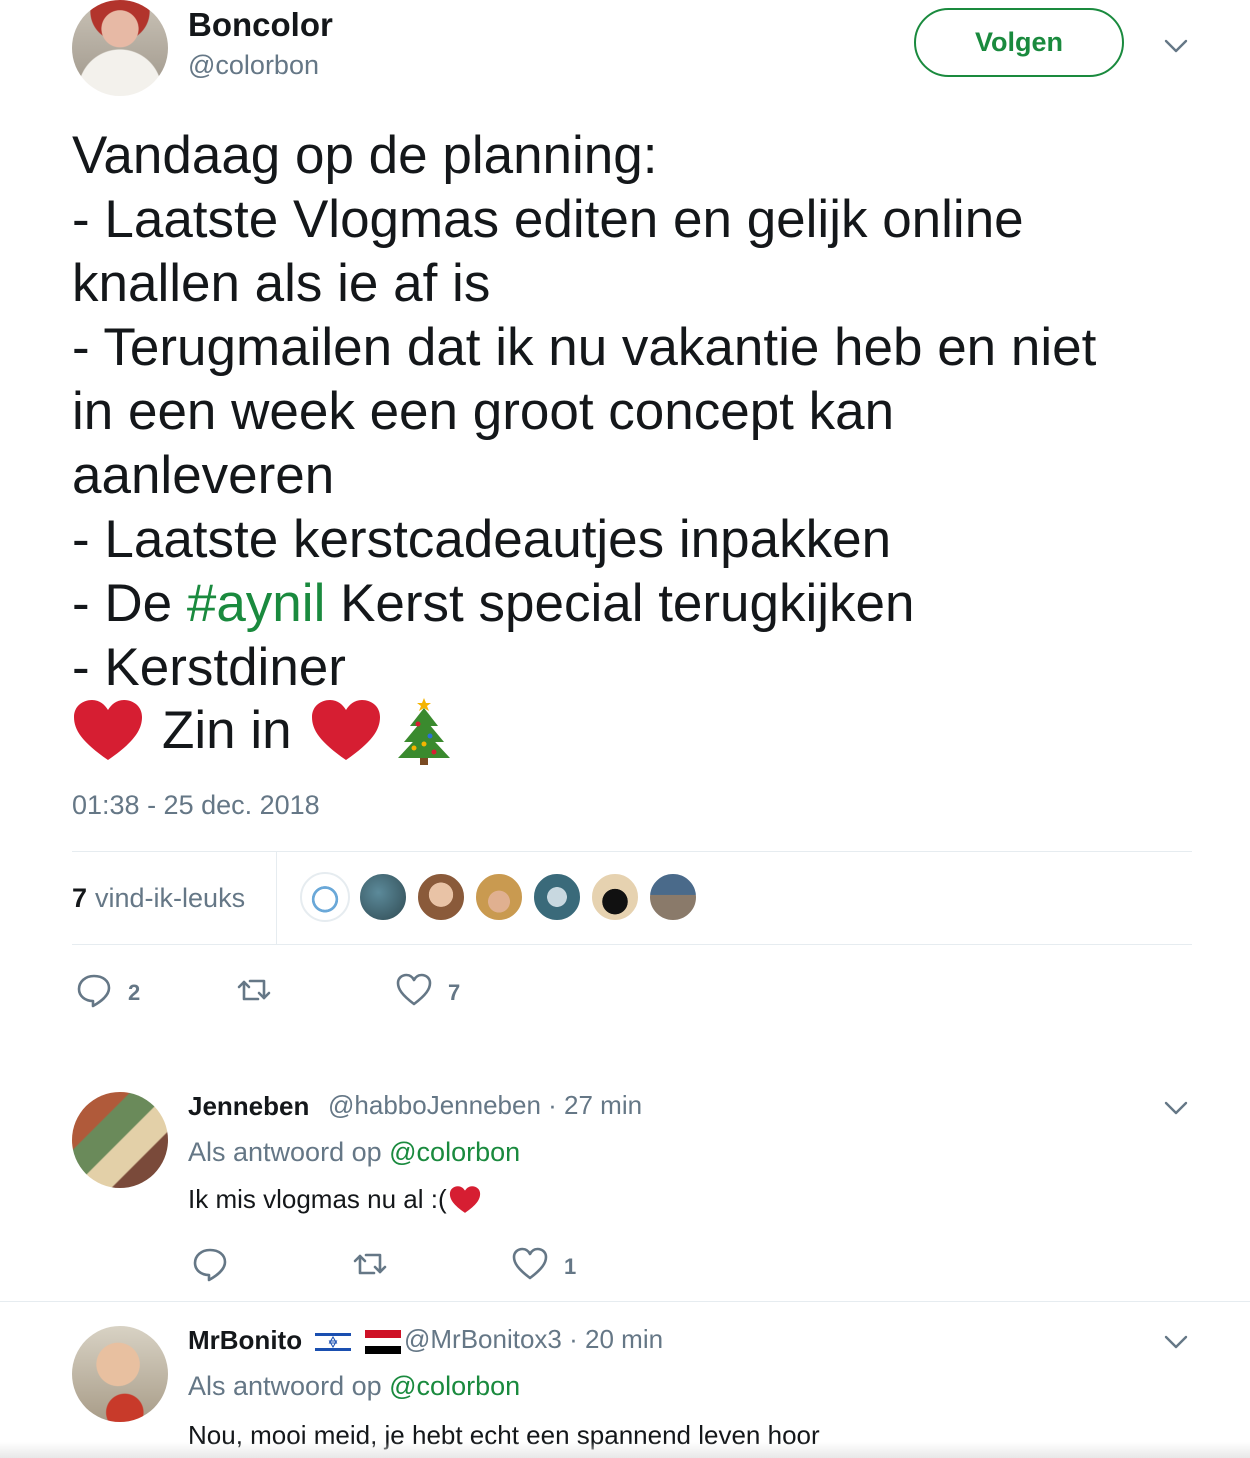  I want to click on likes-label: vind-ik-leuks, so click(170, 897).